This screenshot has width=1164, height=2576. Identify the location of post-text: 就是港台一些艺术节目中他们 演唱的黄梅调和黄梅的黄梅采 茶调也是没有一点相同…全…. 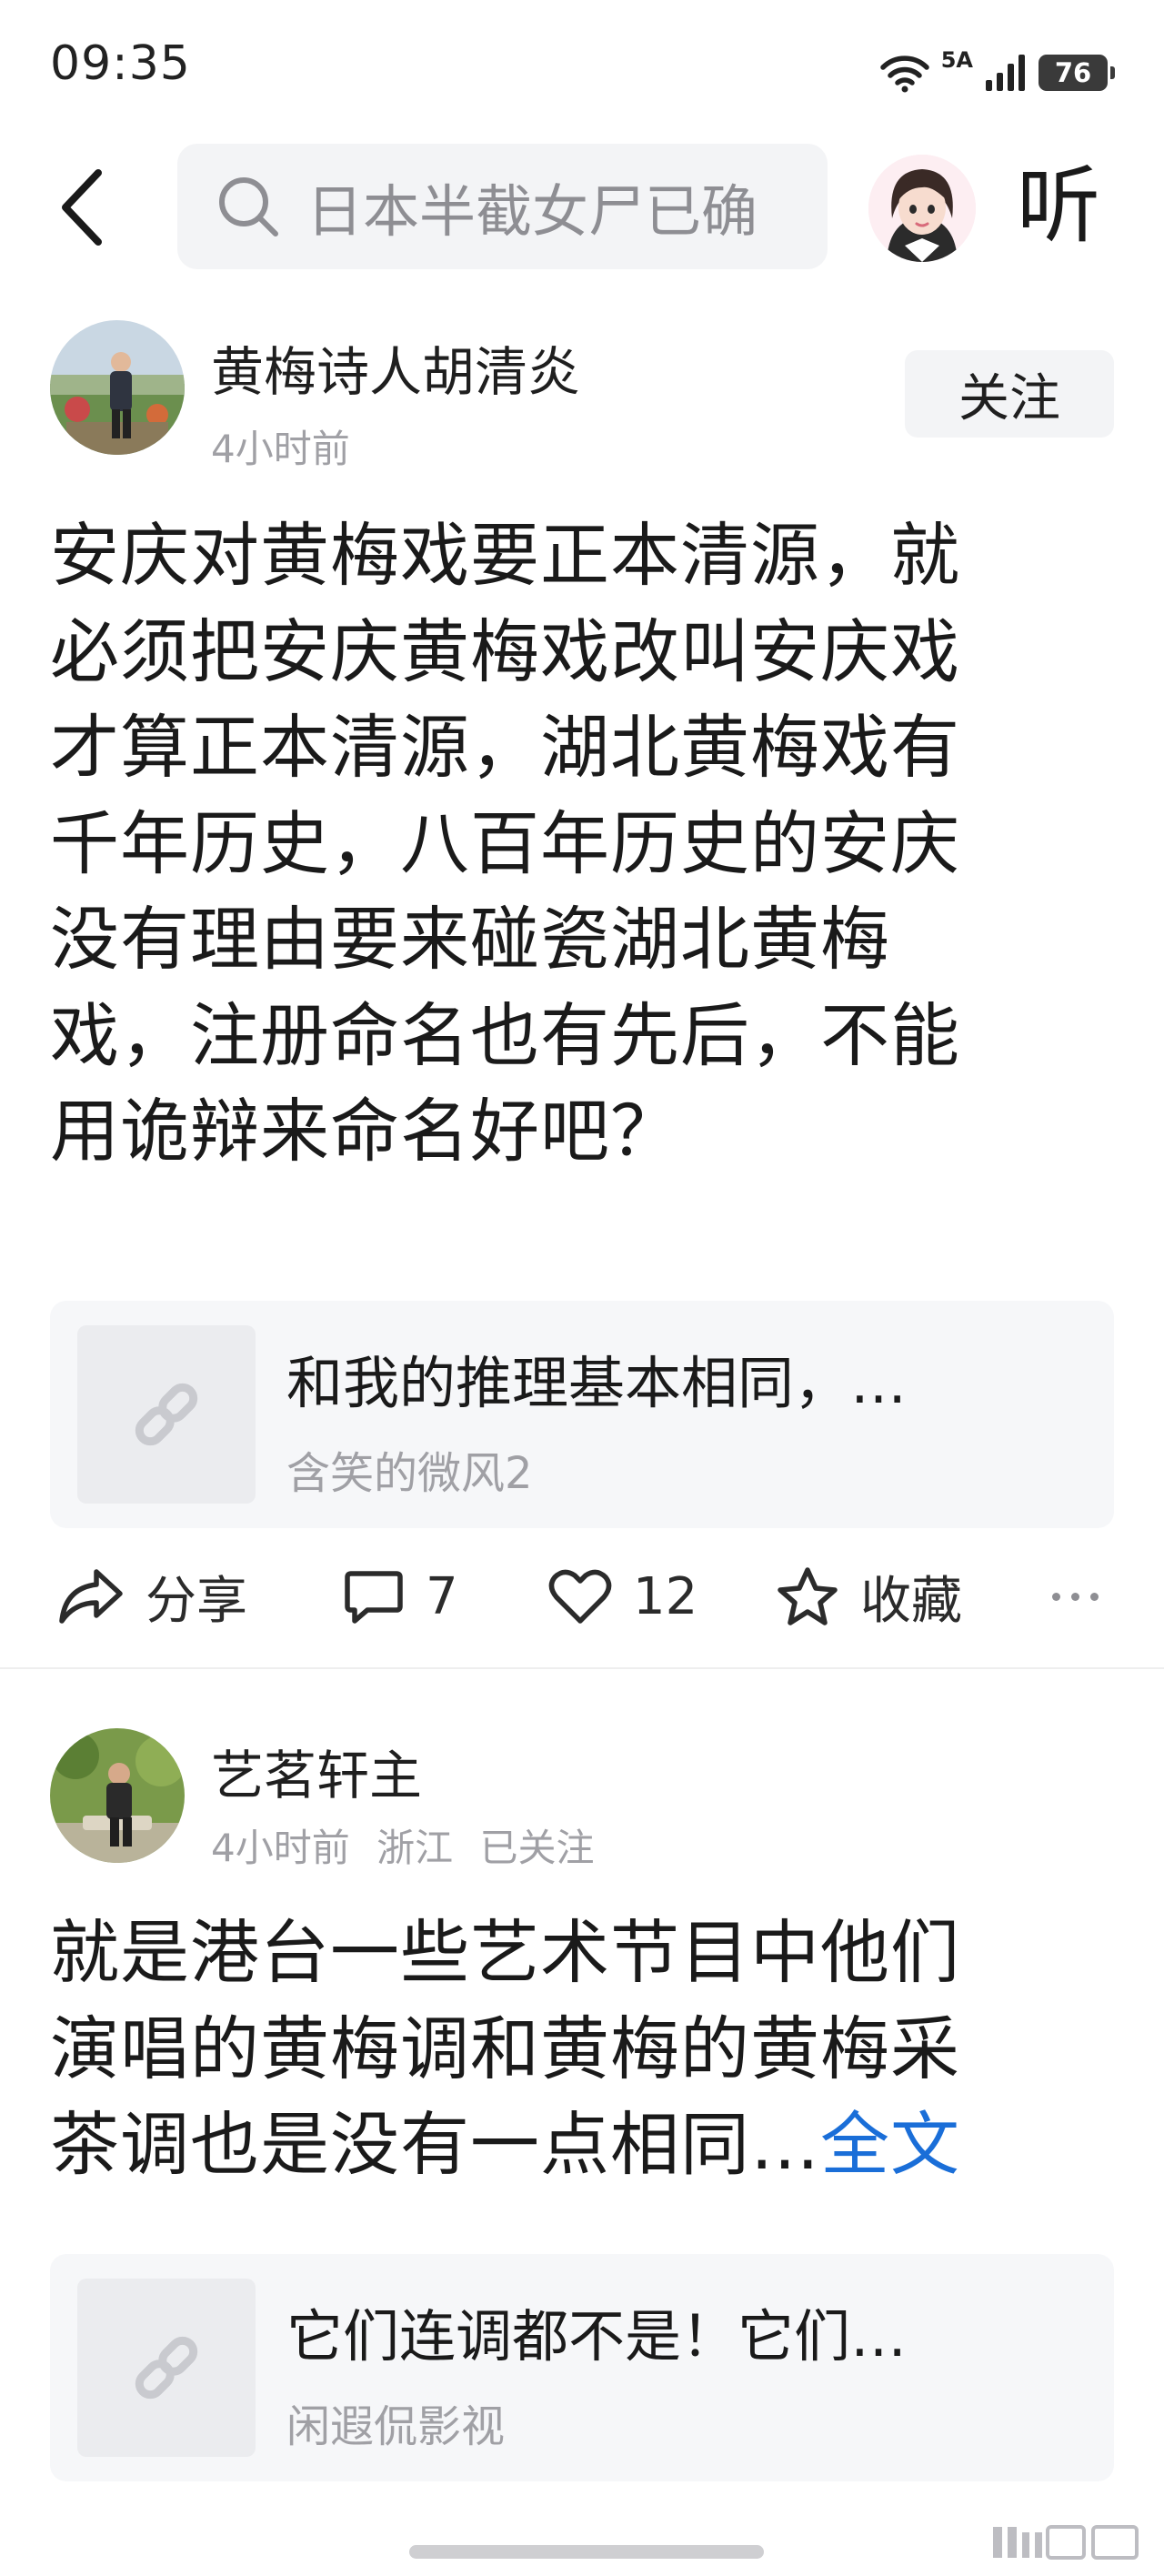
(577, 2049).